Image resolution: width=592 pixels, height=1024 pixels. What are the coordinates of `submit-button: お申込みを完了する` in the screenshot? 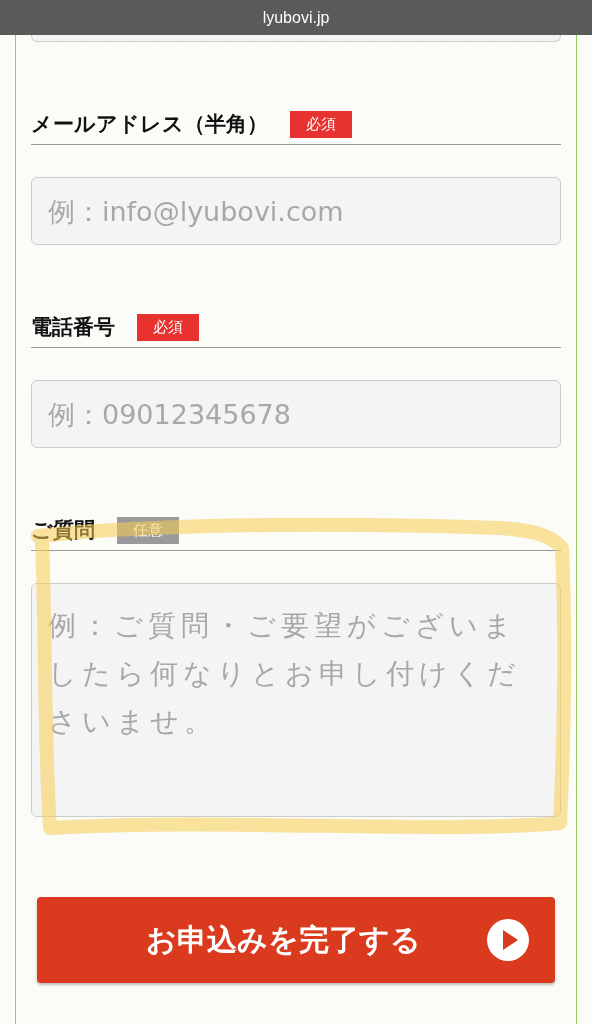 It's located at (296, 940).